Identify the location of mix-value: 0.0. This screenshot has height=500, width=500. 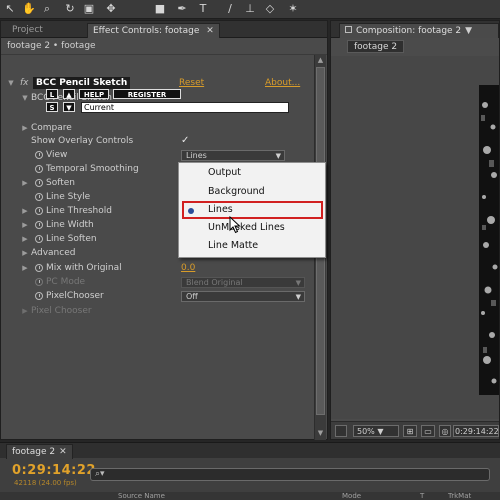
(188, 268).